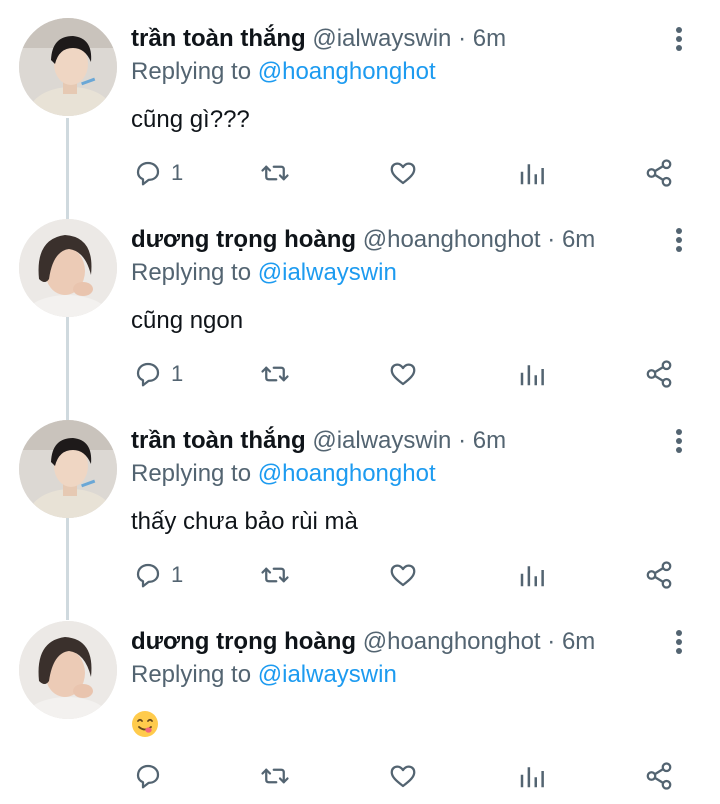 This screenshot has height=804, width=720. What do you see at coordinates (360, 776) in the screenshot?
I see `action-bar` at bounding box center [360, 776].